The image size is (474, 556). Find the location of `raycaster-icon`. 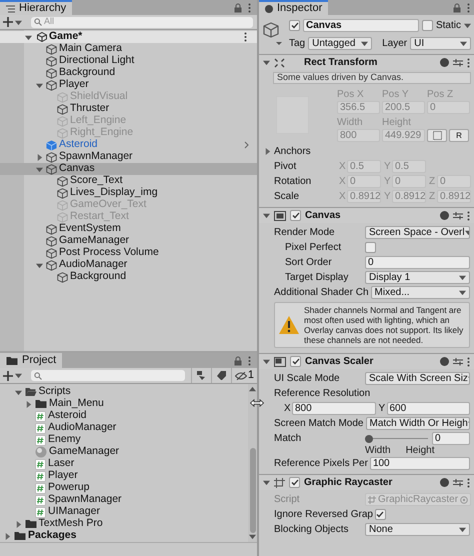

raycaster-icon is located at coordinates (279, 483).